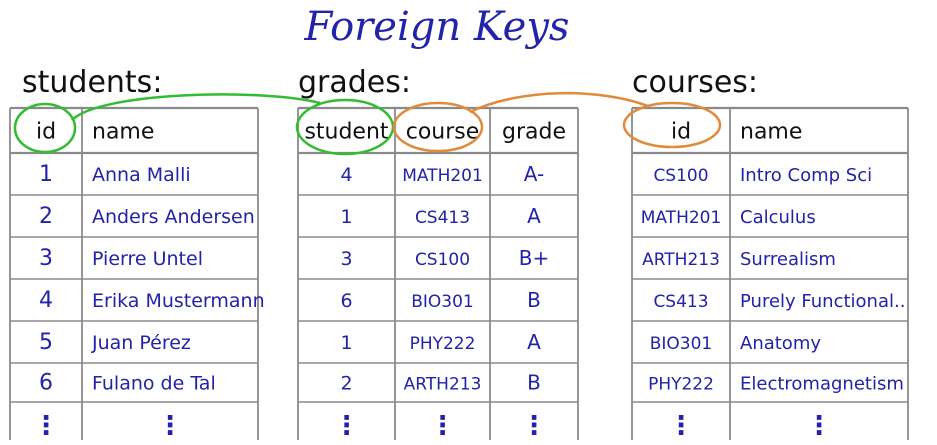  Describe the element at coordinates (346, 132) in the screenshot. I see `grades-header-student: student` at that location.